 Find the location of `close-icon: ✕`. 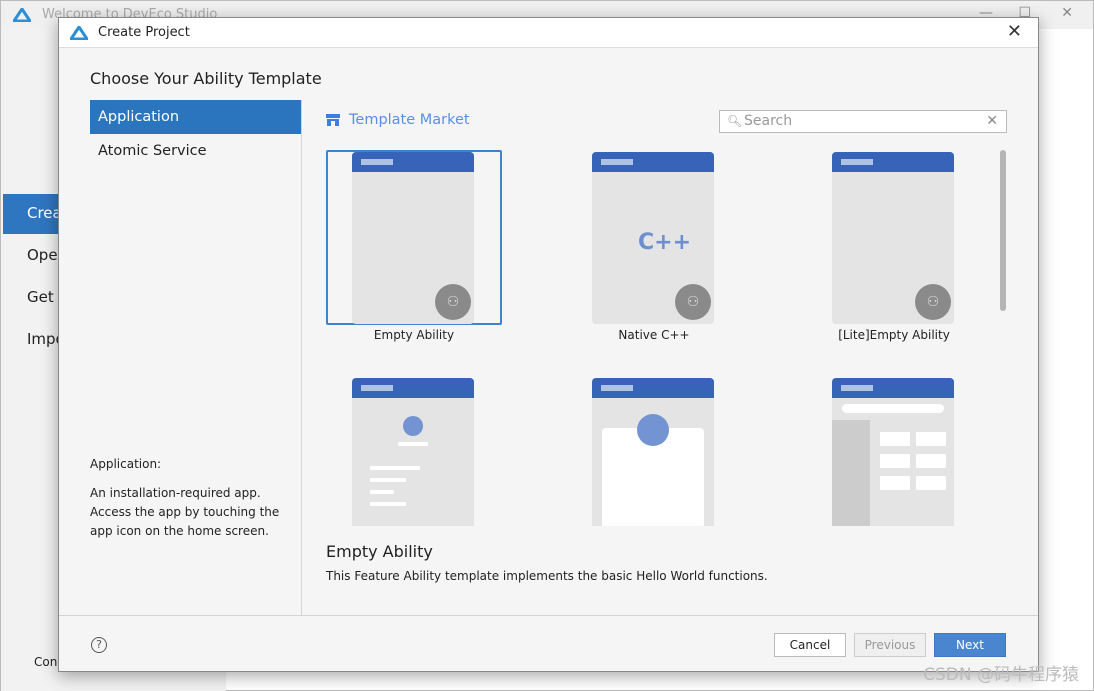

close-icon: ✕ is located at coordinates (1014, 31).